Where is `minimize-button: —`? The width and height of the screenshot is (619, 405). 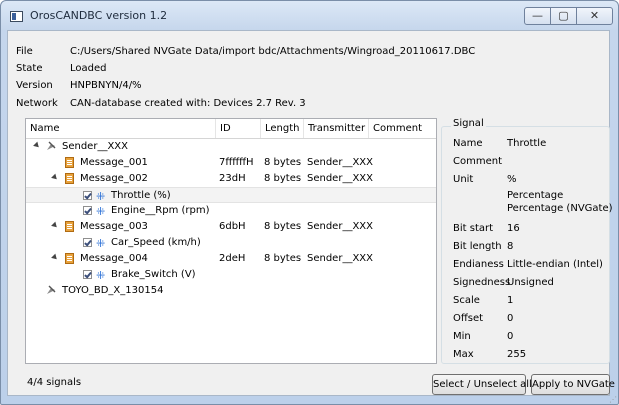
minimize-button: — is located at coordinates (537, 16).